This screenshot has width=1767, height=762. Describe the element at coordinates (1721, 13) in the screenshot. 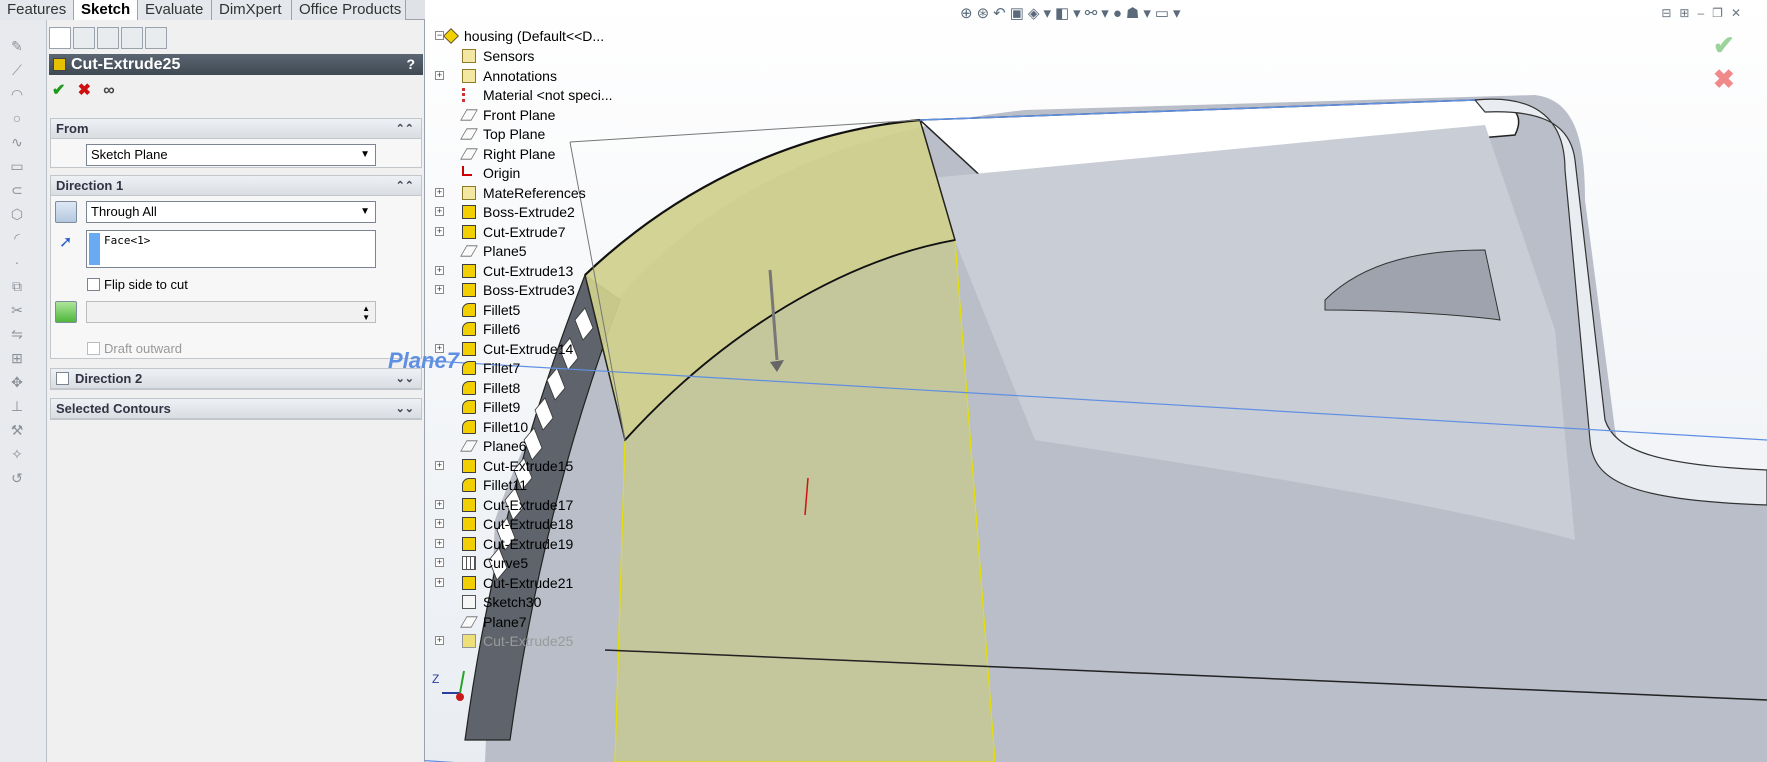

I see `restore-icon: ❐` at that location.